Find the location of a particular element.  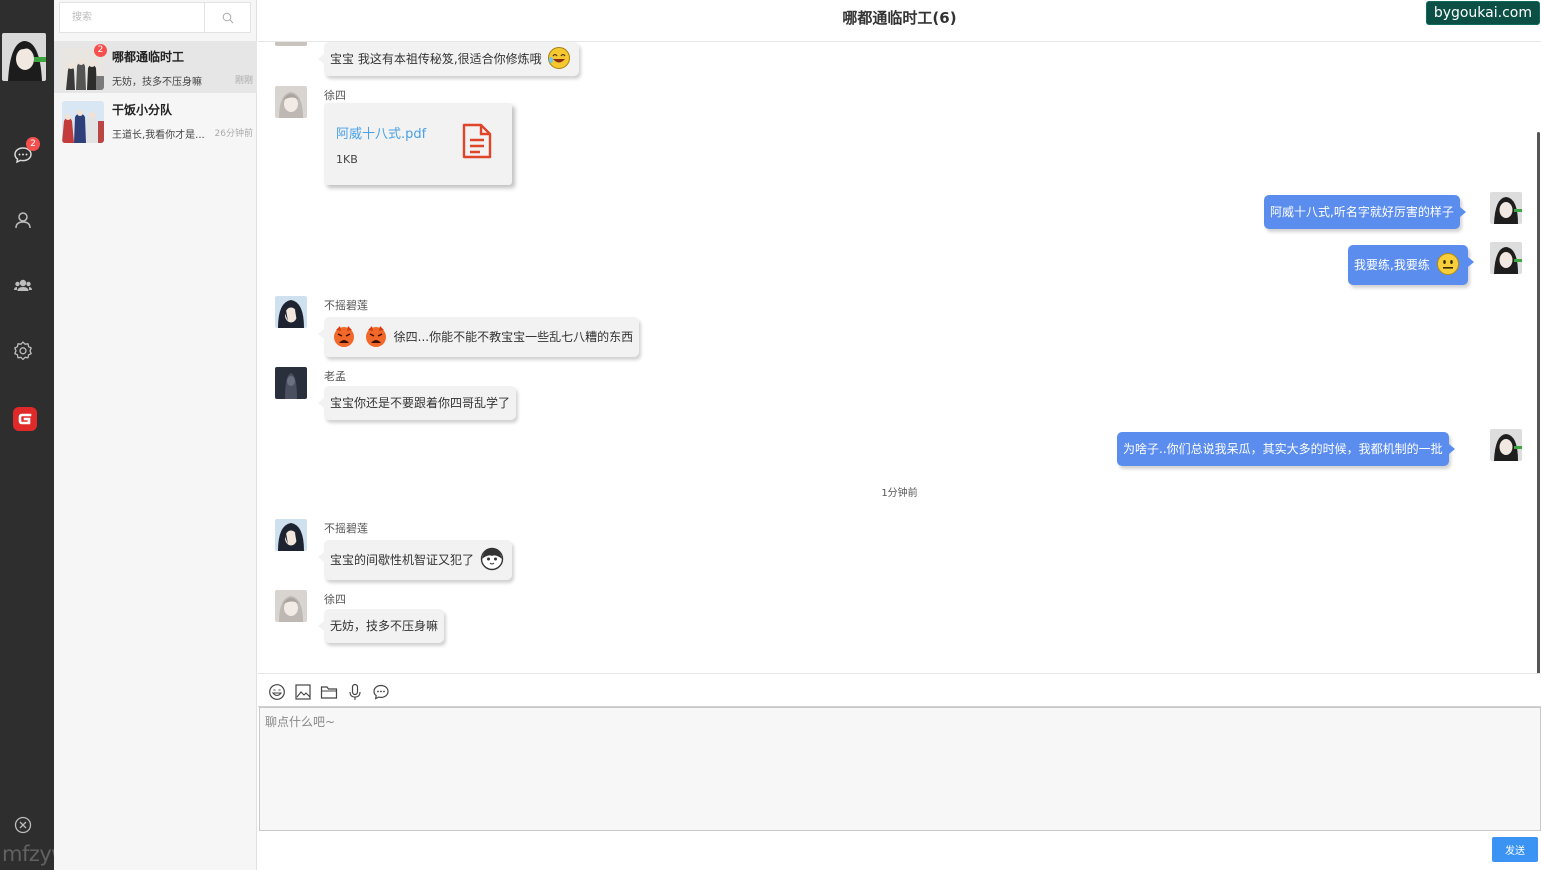

contacts-nav-button is located at coordinates (23, 220).